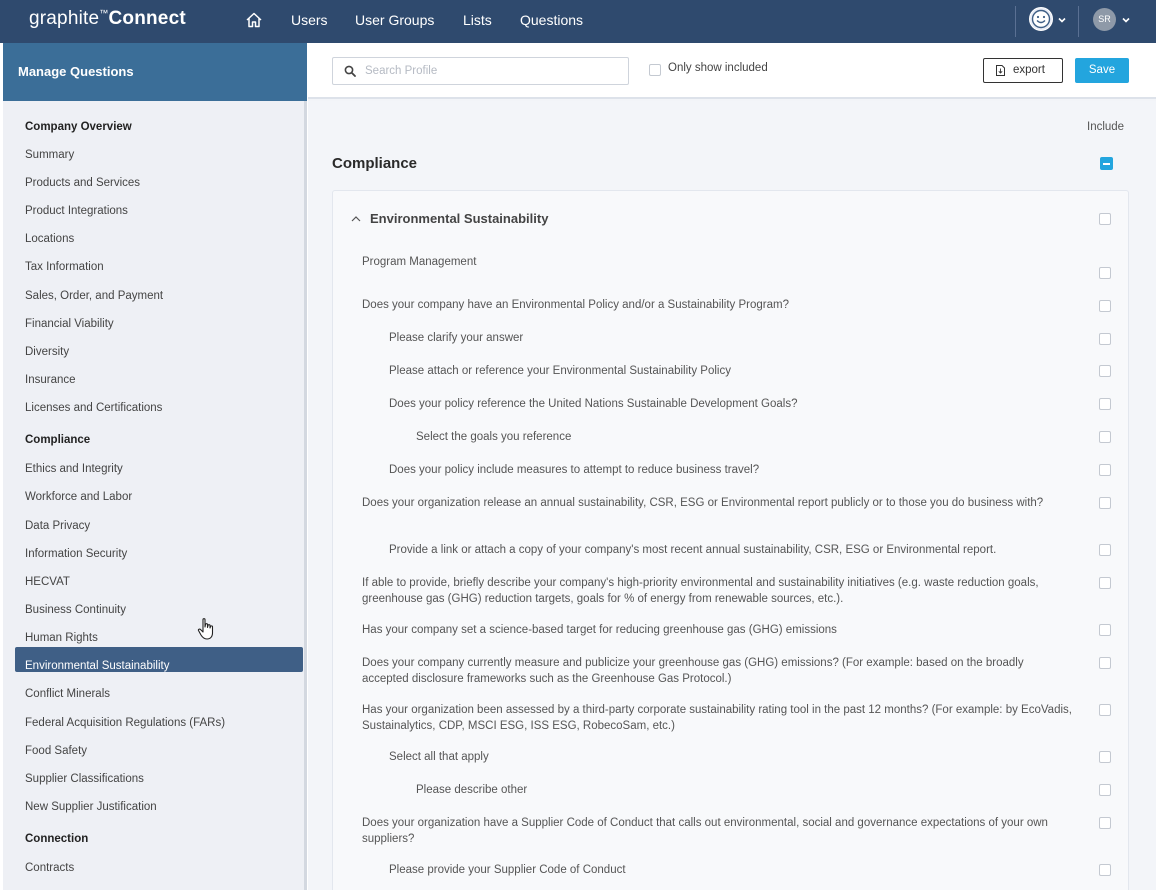  What do you see at coordinates (57, 526) in the screenshot?
I see `sidebar-item-data-privacy: Data Privacy` at bounding box center [57, 526].